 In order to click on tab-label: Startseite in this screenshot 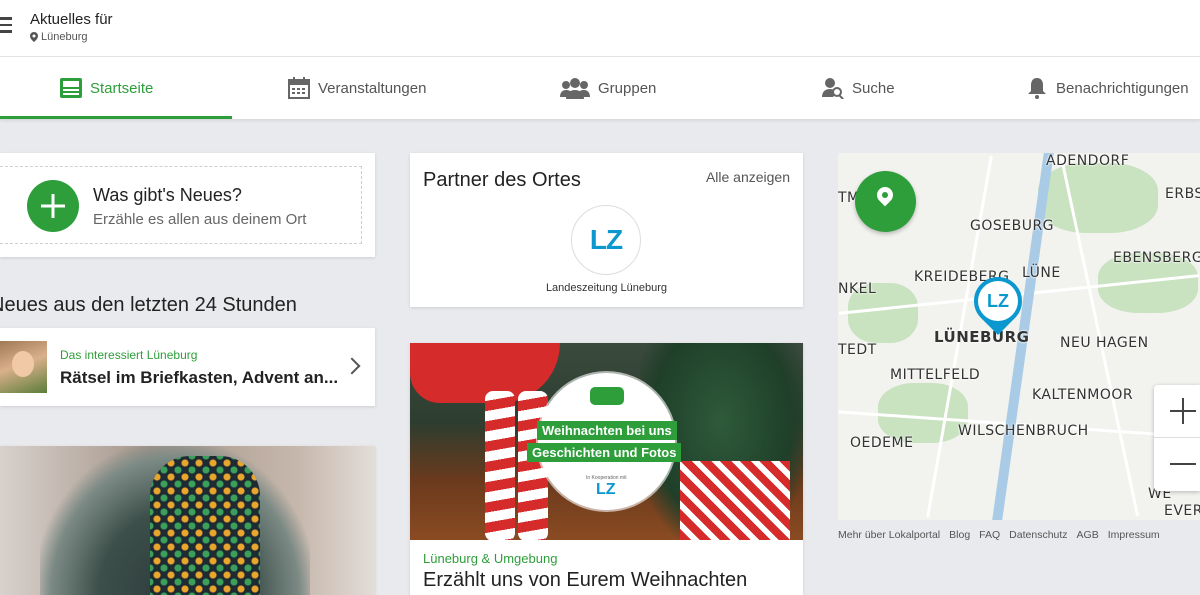, I will do `click(122, 88)`.